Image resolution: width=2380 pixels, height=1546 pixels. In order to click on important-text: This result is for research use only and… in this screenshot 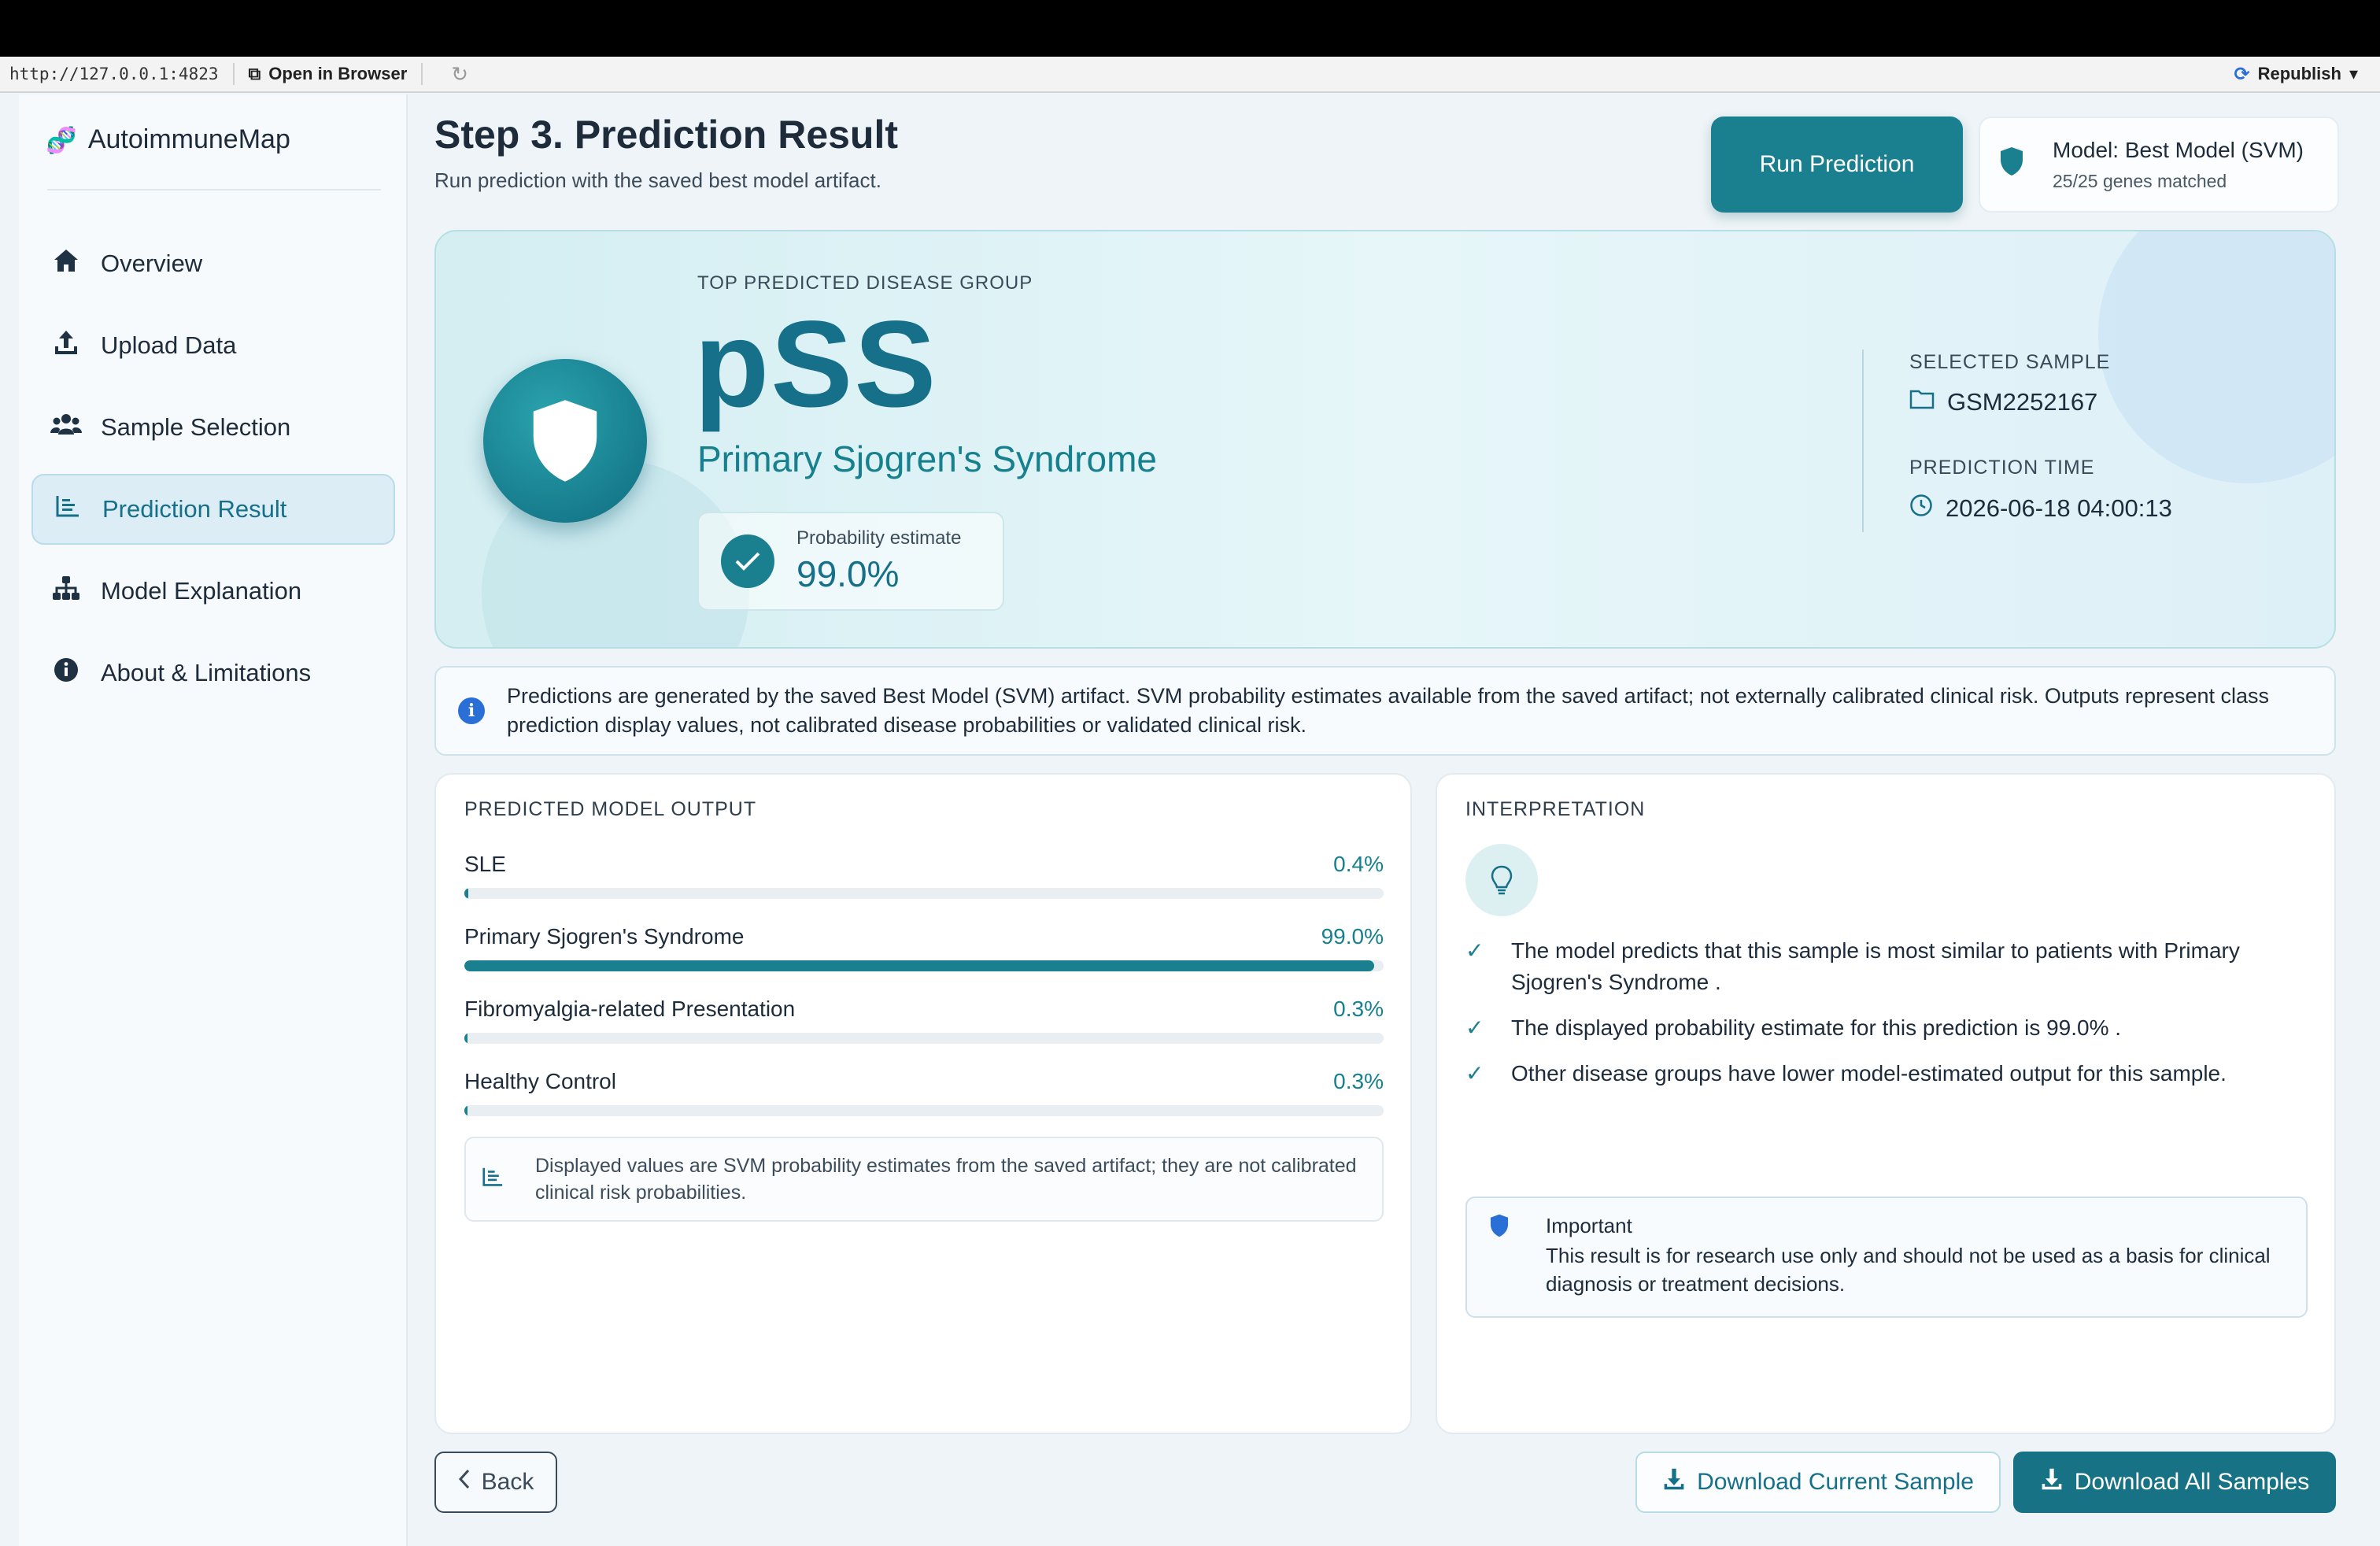, I will do `click(1909, 1270)`.